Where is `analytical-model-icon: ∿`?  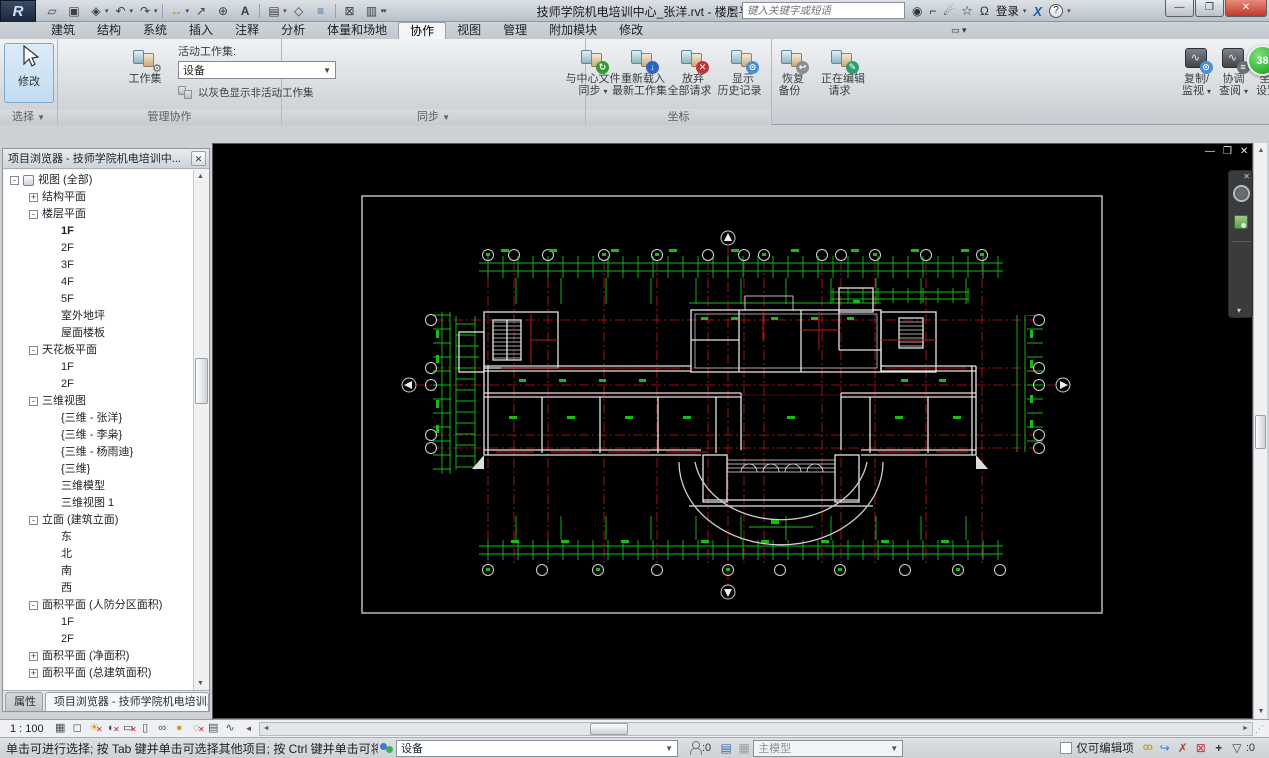
analytical-model-icon: ∿ is located at coordinates (230, 728).